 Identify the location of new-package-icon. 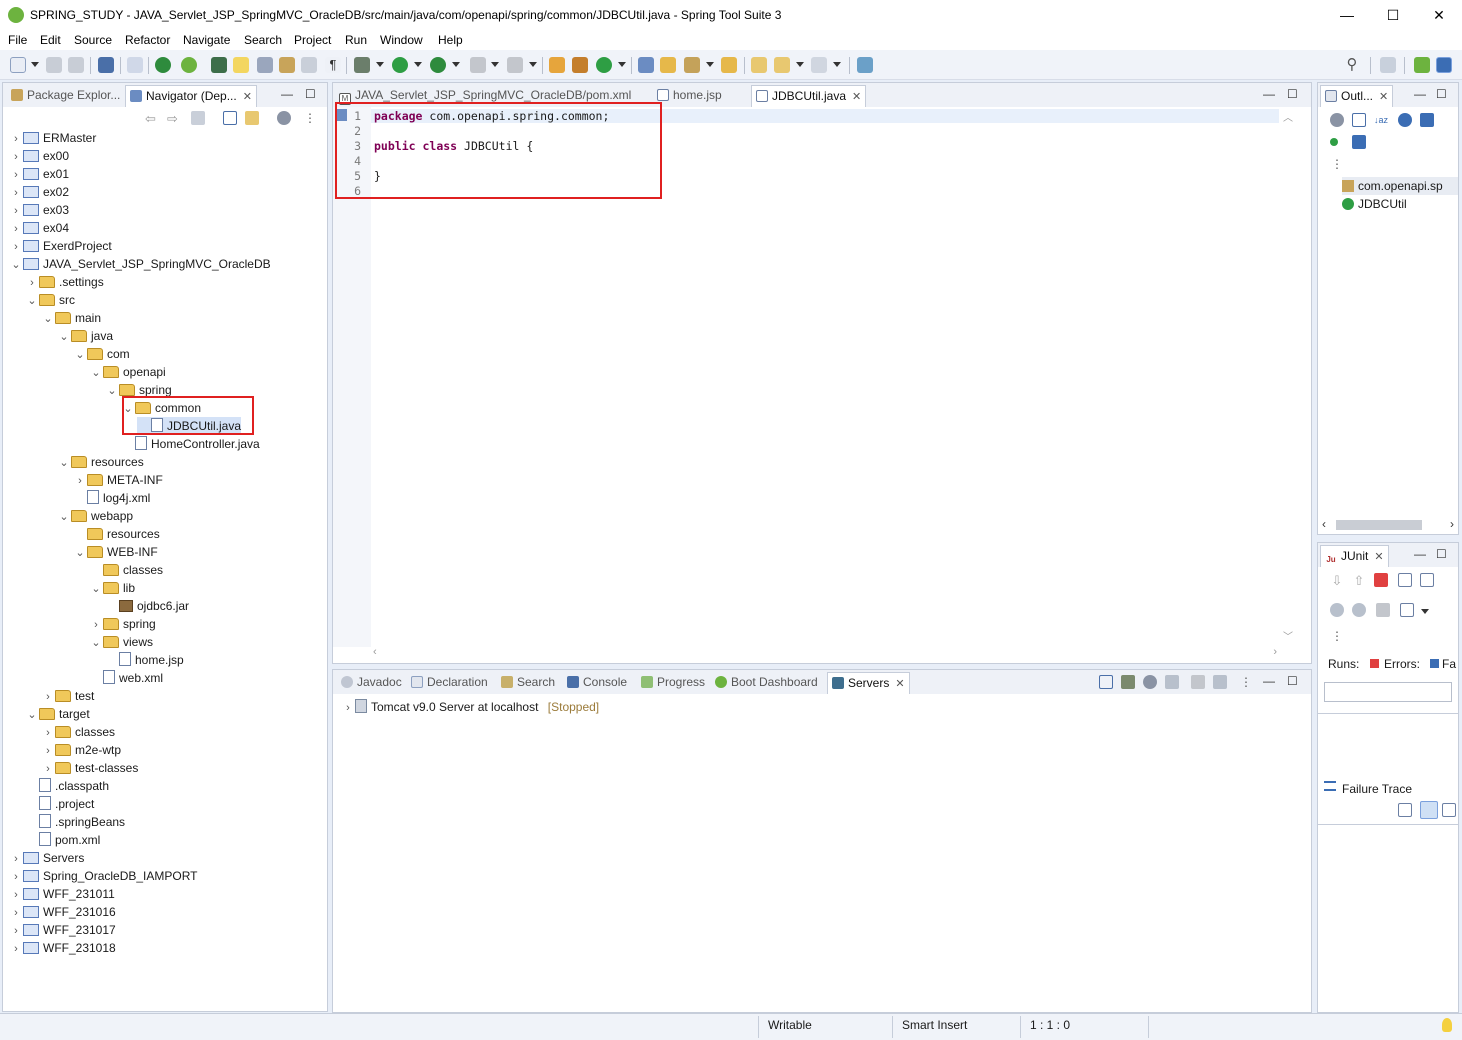
(580, 65).